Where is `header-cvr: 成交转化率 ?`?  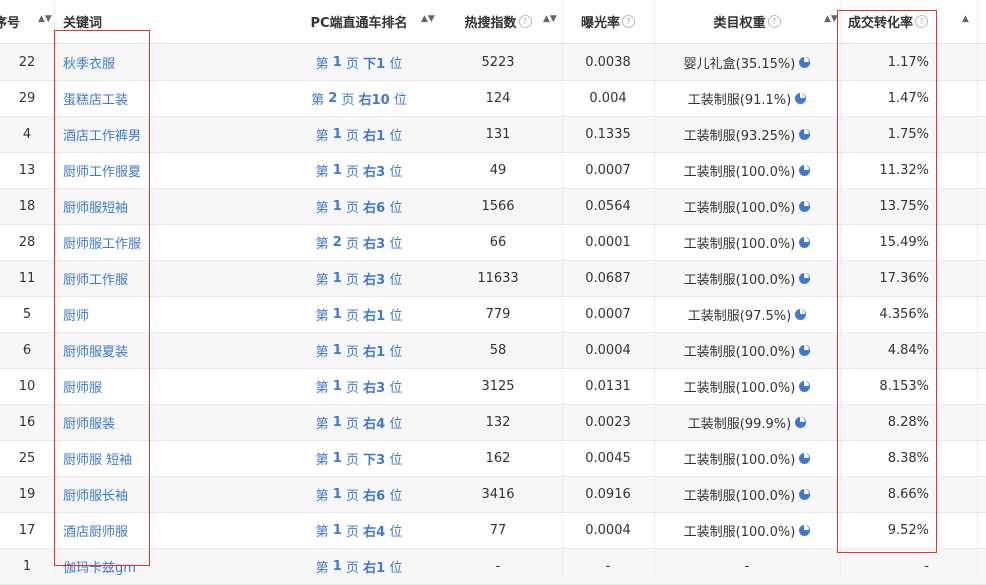
header-cvr: 成交转化率 ? is located at coordinates (887, 21).